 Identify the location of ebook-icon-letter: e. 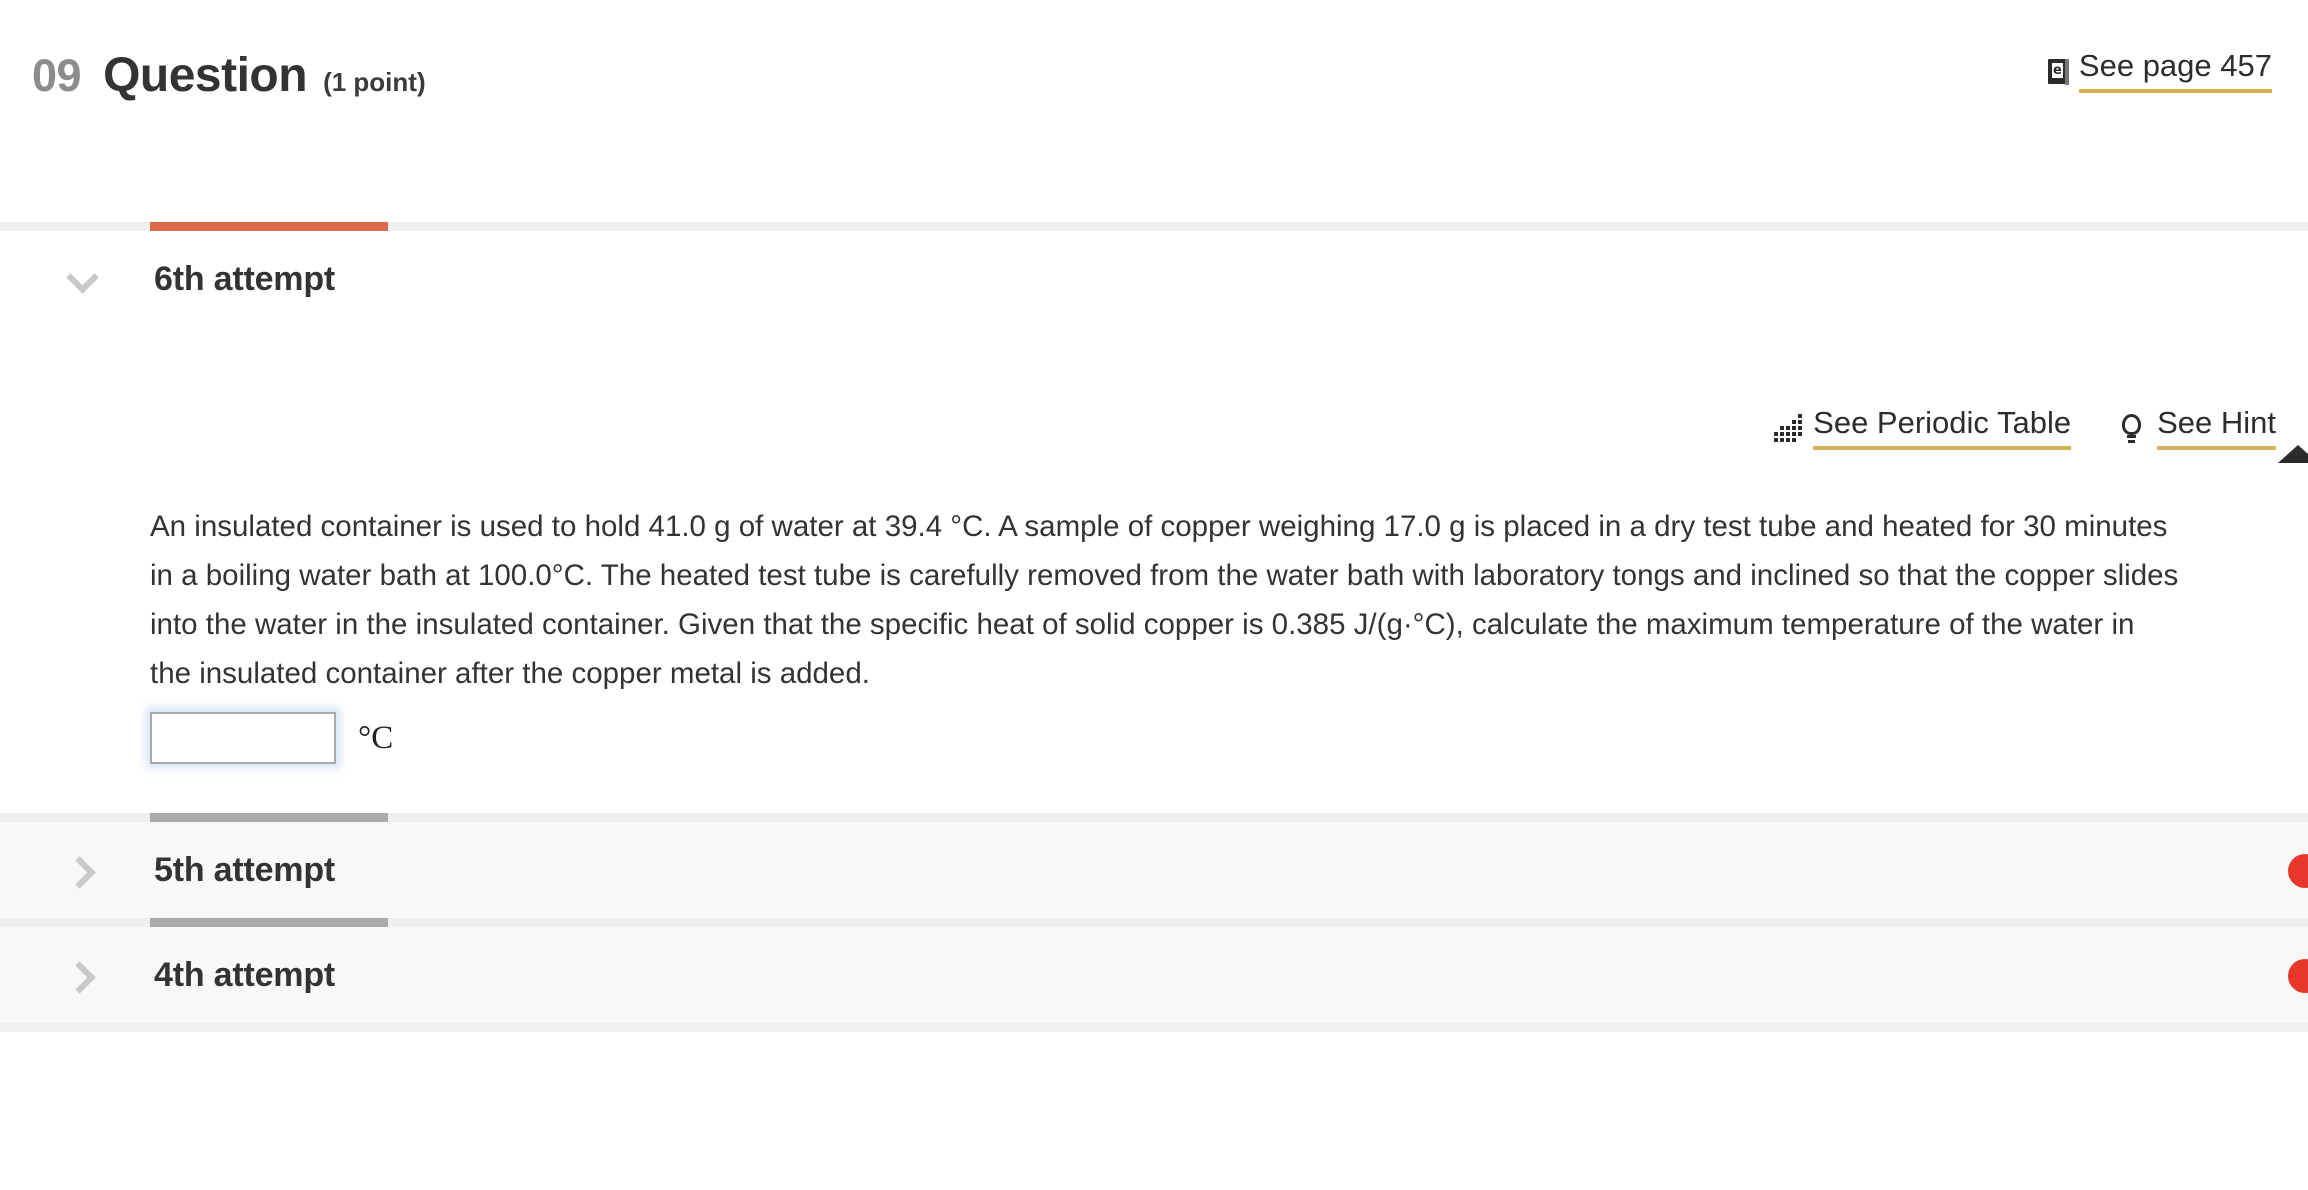
(2057, 70).